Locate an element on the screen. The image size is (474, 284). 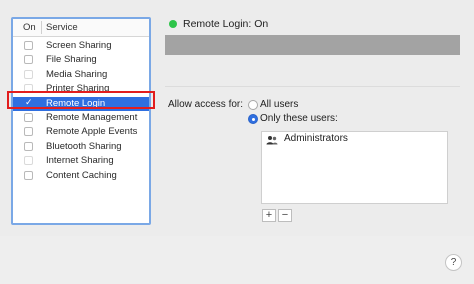
service-label: Remote Management is located at coordinates (92, 117).